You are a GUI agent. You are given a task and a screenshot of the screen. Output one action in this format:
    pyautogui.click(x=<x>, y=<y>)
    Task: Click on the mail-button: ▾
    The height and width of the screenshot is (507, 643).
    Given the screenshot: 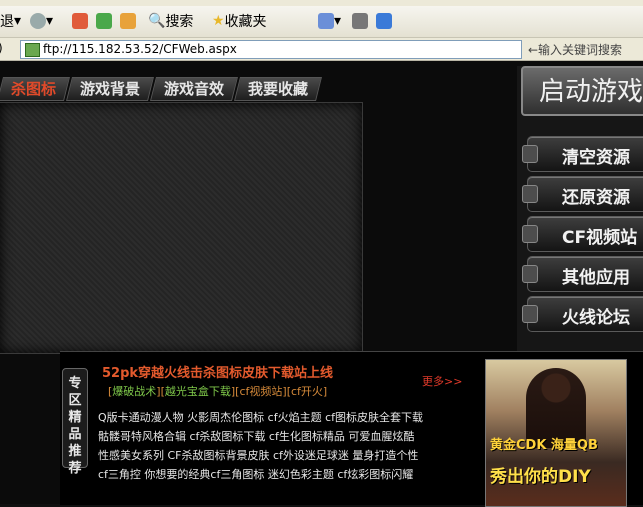 What is the action you would take?
    pyautogui.click(x=329, y=21)
    